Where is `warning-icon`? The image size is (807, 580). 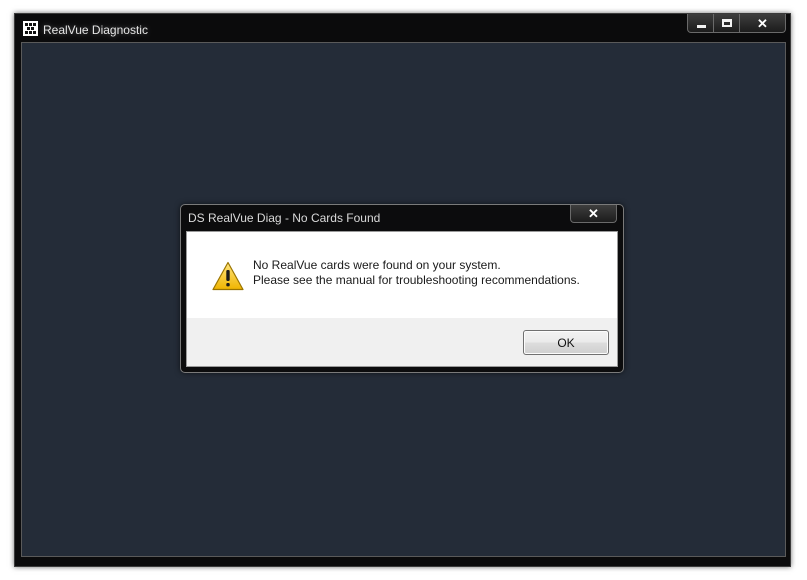
warning-icon is located at coordinates (228, 276).